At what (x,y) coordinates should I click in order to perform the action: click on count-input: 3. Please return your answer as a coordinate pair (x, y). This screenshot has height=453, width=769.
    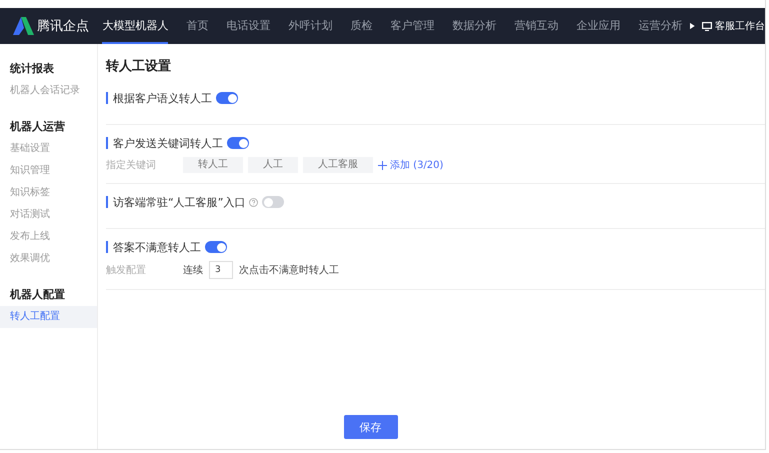
    Looking at the image, I should click on (221, 270).